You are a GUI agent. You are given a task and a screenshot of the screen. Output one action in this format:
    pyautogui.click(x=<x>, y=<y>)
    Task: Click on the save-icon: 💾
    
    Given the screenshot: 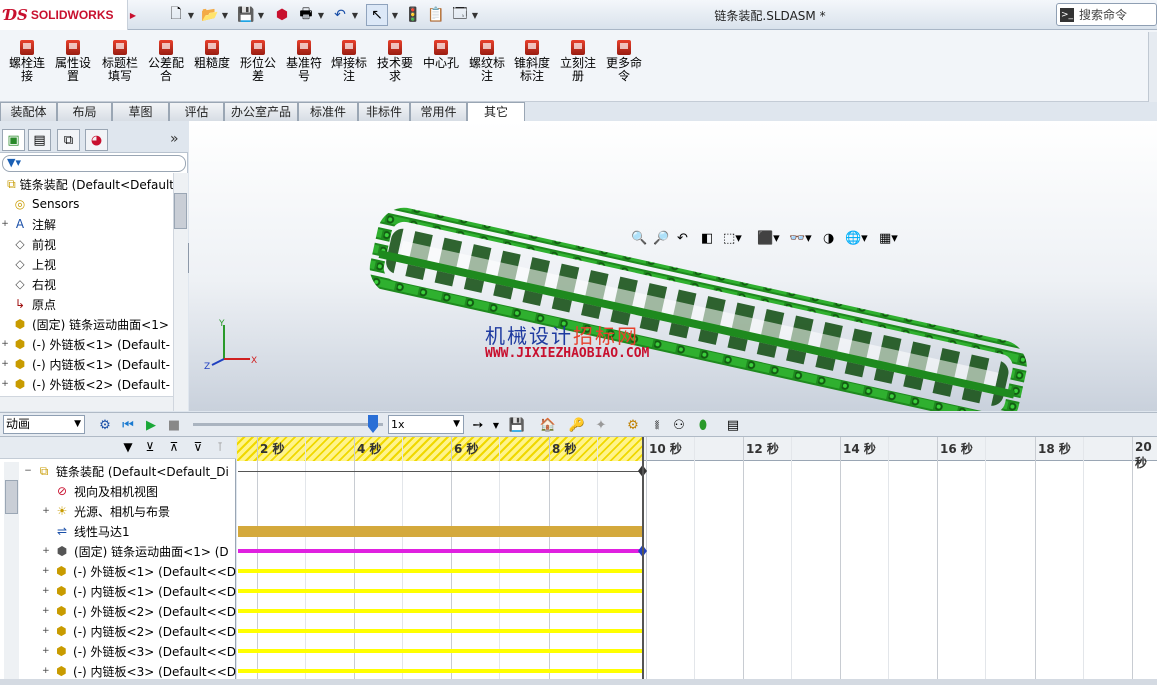 What is the action you would take?
    pyautogui.click(x=246, y=15)
    